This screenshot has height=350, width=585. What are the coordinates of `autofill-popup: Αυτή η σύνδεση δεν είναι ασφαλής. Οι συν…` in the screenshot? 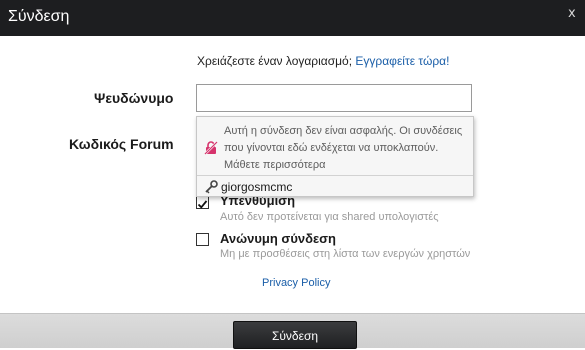 It's located at (335, 156).